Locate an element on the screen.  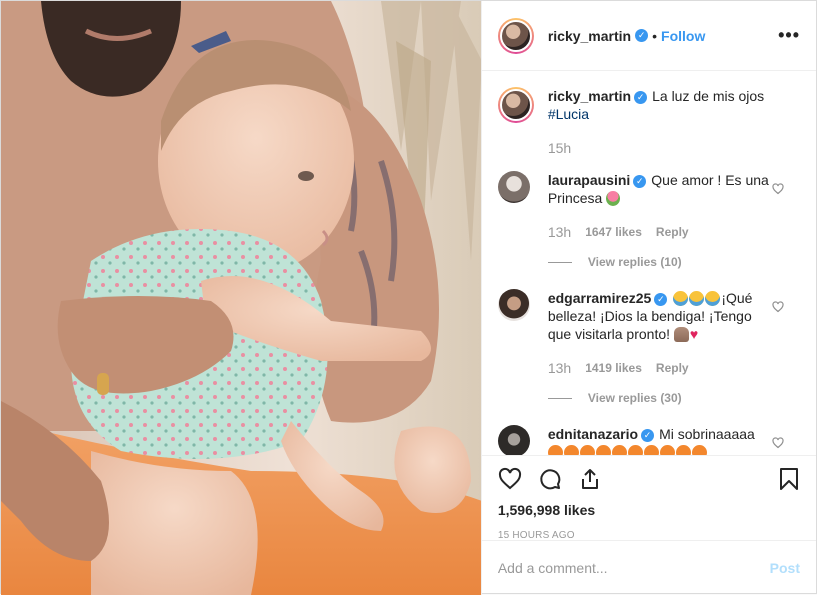
post-comment-button: Post is located at coordinates (785, 568).